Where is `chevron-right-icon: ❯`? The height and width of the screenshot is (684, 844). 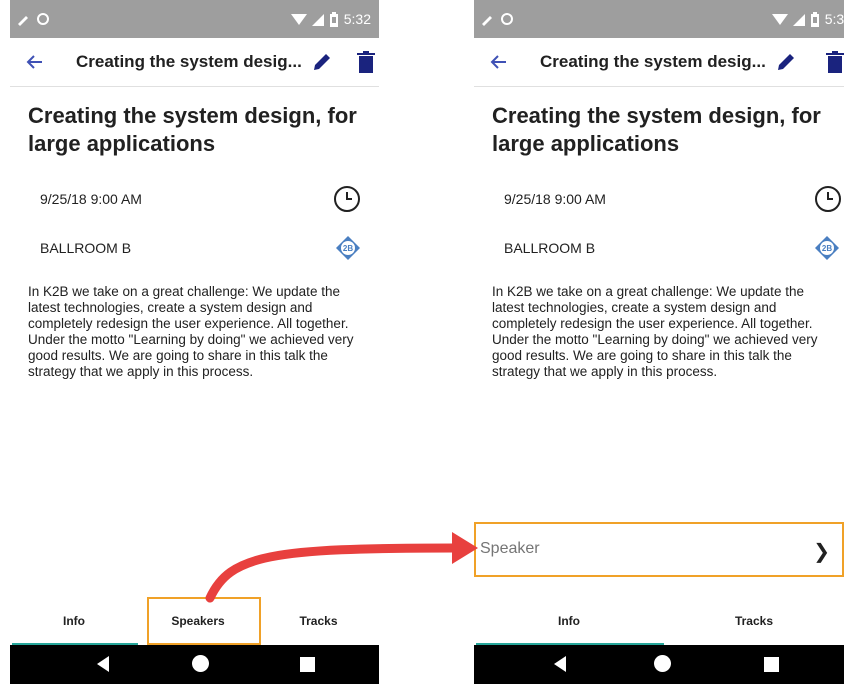
chevron-right-icon: ❯ is located at coordinates (821, 552).